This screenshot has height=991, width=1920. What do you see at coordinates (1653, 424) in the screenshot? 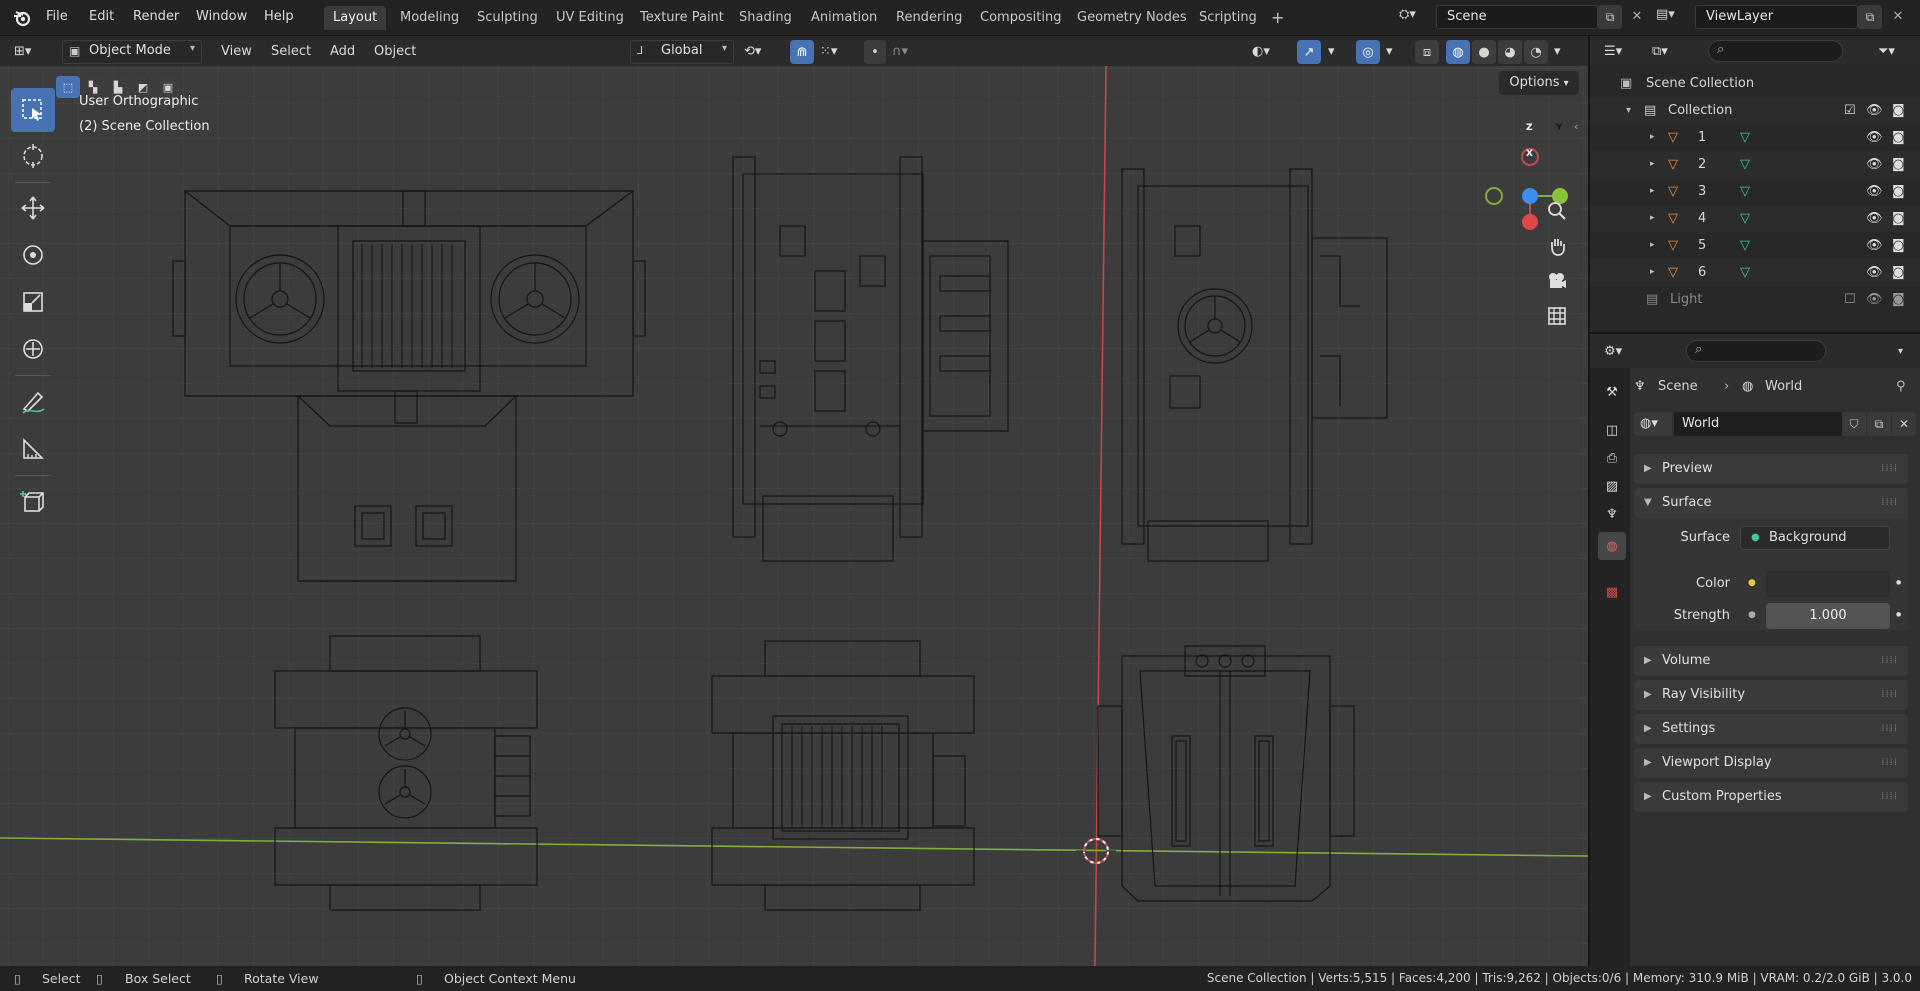
I see `world-browse-icon: ◍▾` at bounding box center [1653, 424].